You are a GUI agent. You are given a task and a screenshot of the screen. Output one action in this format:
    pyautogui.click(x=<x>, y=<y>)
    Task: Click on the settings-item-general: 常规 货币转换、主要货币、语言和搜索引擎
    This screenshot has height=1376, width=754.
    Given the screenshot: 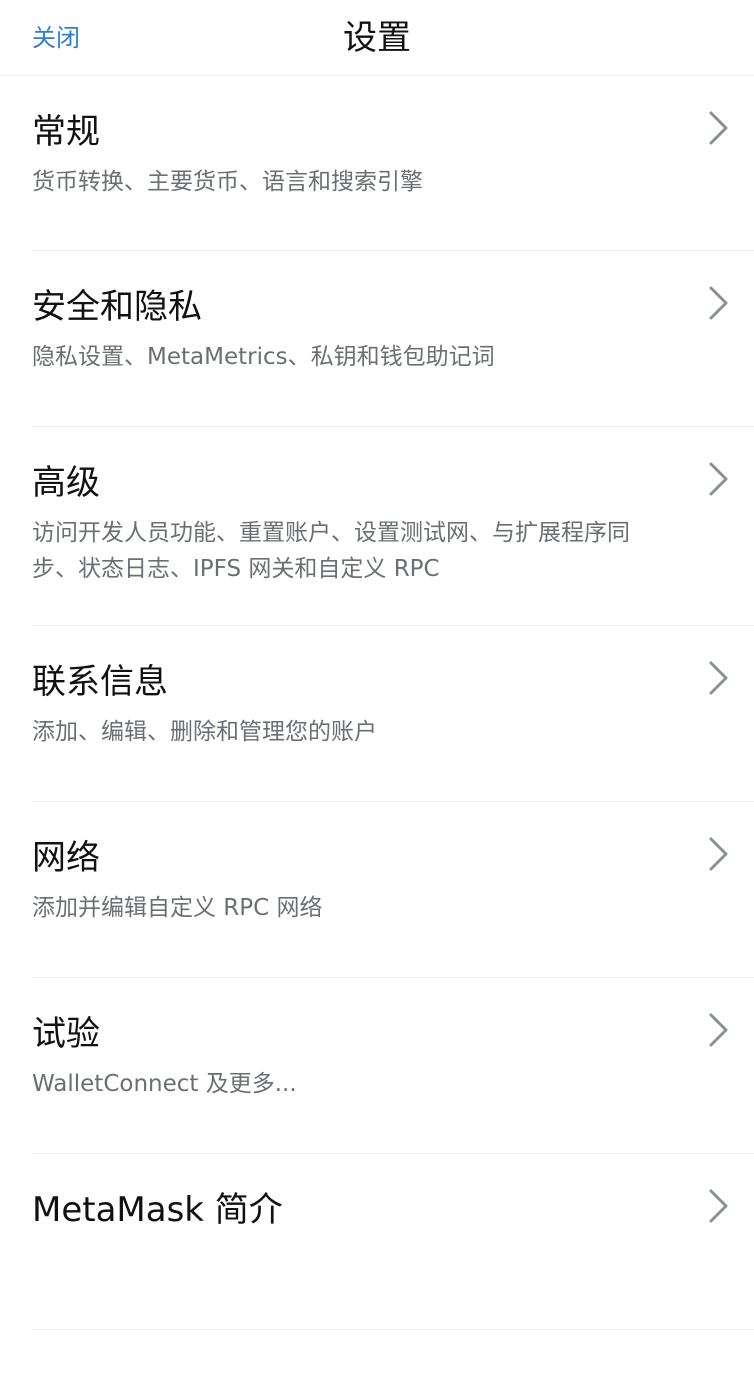 What is the action you would take?
    pyautogui.click(x=393, y=163)
    